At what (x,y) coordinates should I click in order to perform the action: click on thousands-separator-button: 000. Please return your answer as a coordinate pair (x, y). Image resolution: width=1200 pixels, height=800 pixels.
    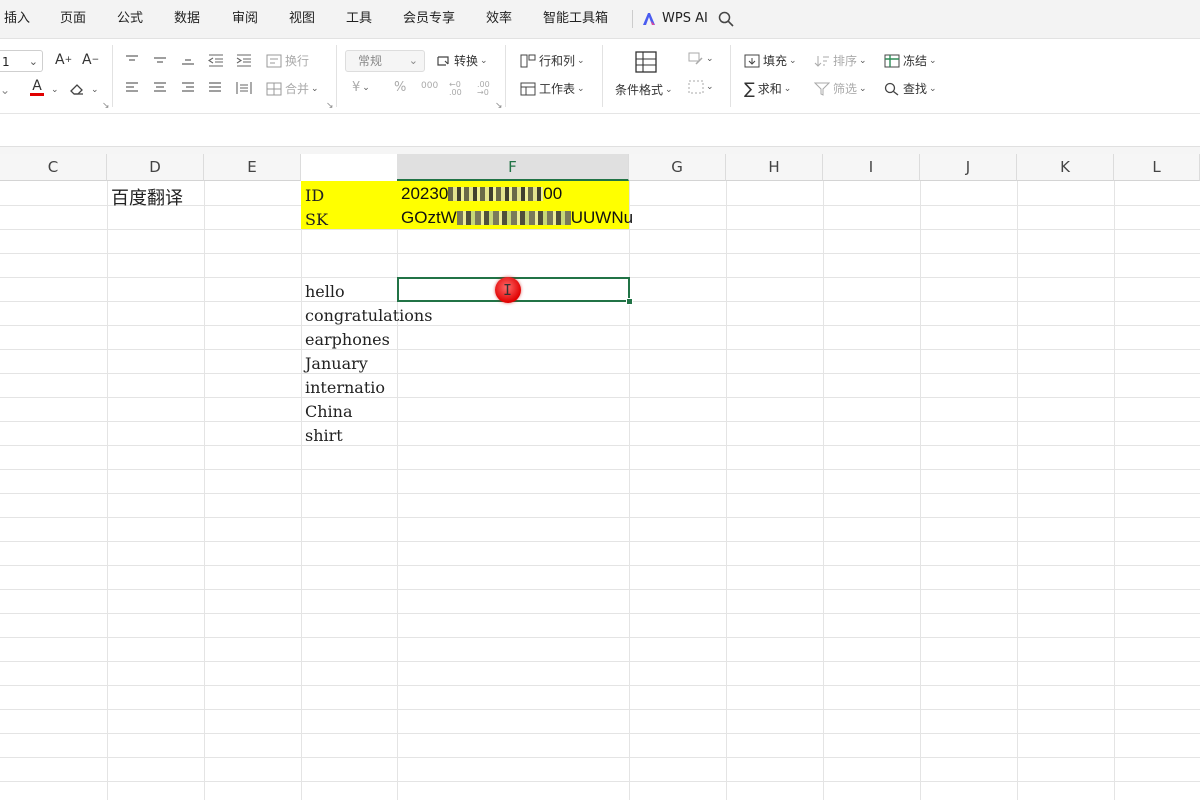
    Looking at the image, I should click on (429, 86).